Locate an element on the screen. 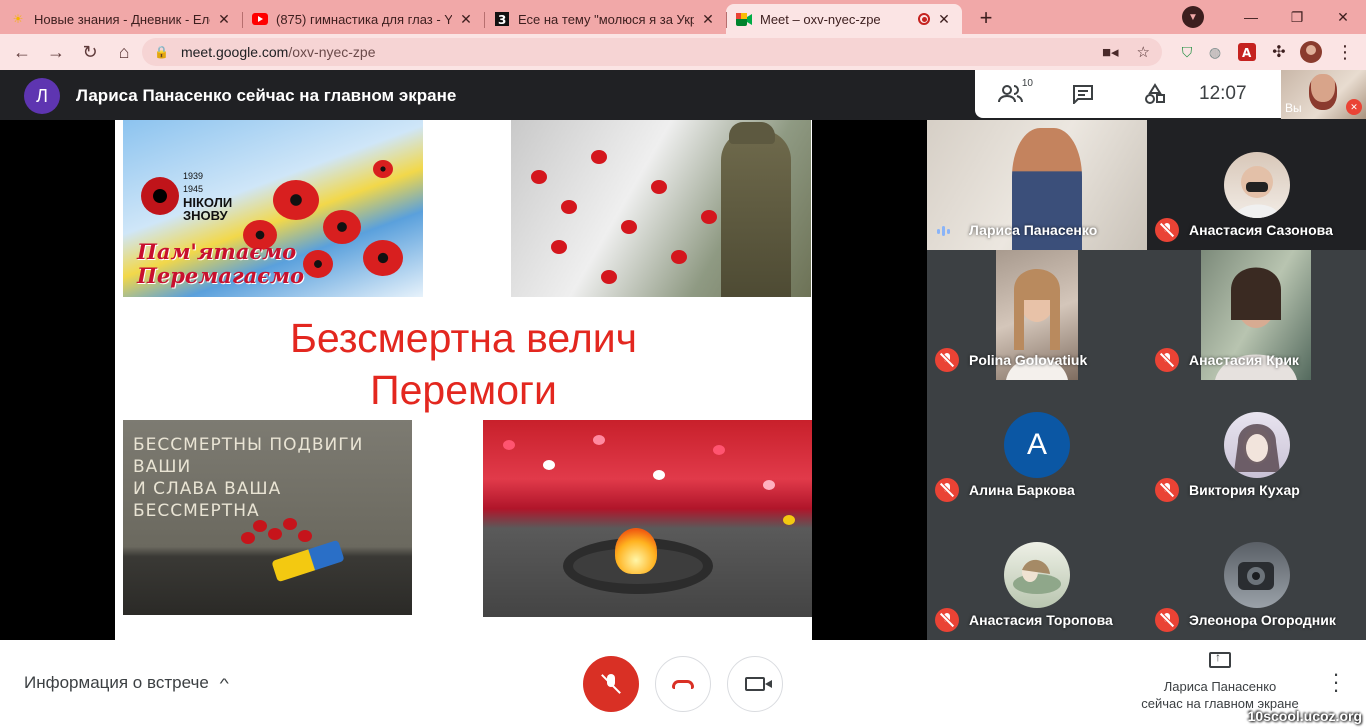  participant-avatar is located at coordinates (1037, 575).